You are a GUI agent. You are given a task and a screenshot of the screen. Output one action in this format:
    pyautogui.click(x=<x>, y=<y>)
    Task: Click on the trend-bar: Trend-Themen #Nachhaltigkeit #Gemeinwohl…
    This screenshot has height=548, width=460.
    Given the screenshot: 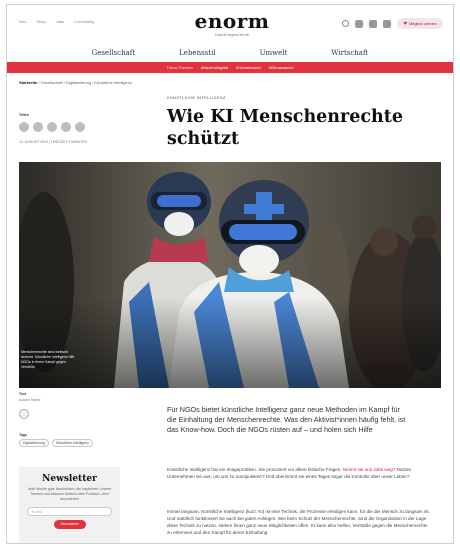 What is the action you would take?
    pyautogui.click(x=230, y=67)
    